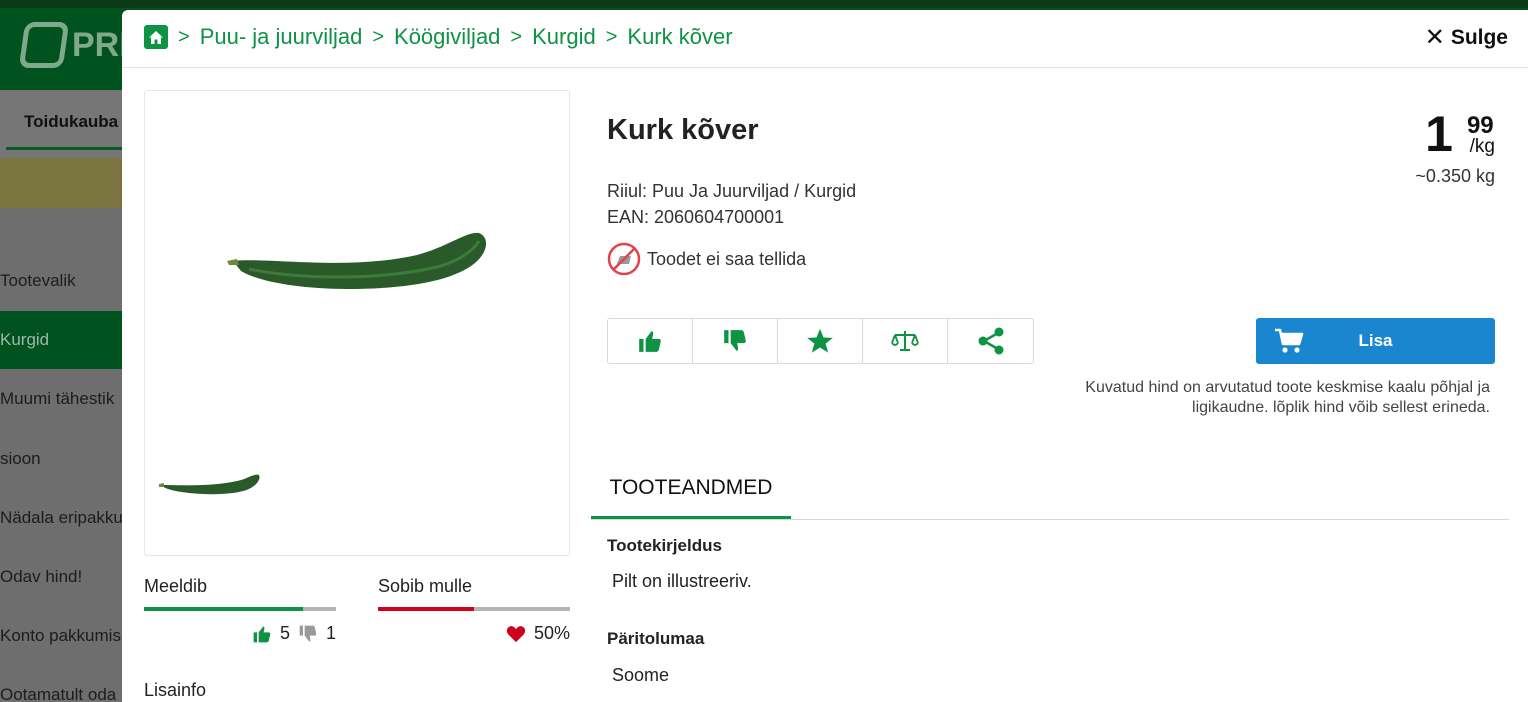 This screenshot has height=702, width=1528. Describe the element at coordinates (330, 633) in the screenshot. I see `dislikes-count: 1` at that location.